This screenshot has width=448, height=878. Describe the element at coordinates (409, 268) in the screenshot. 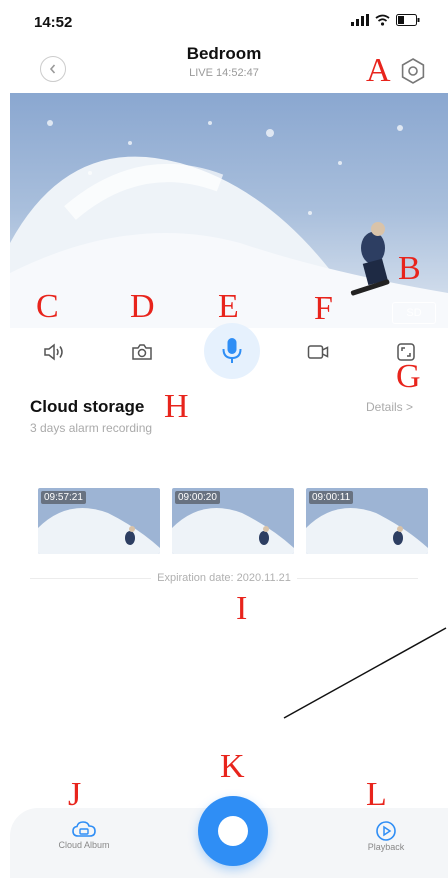

I see `annotation-label: B` at that location.